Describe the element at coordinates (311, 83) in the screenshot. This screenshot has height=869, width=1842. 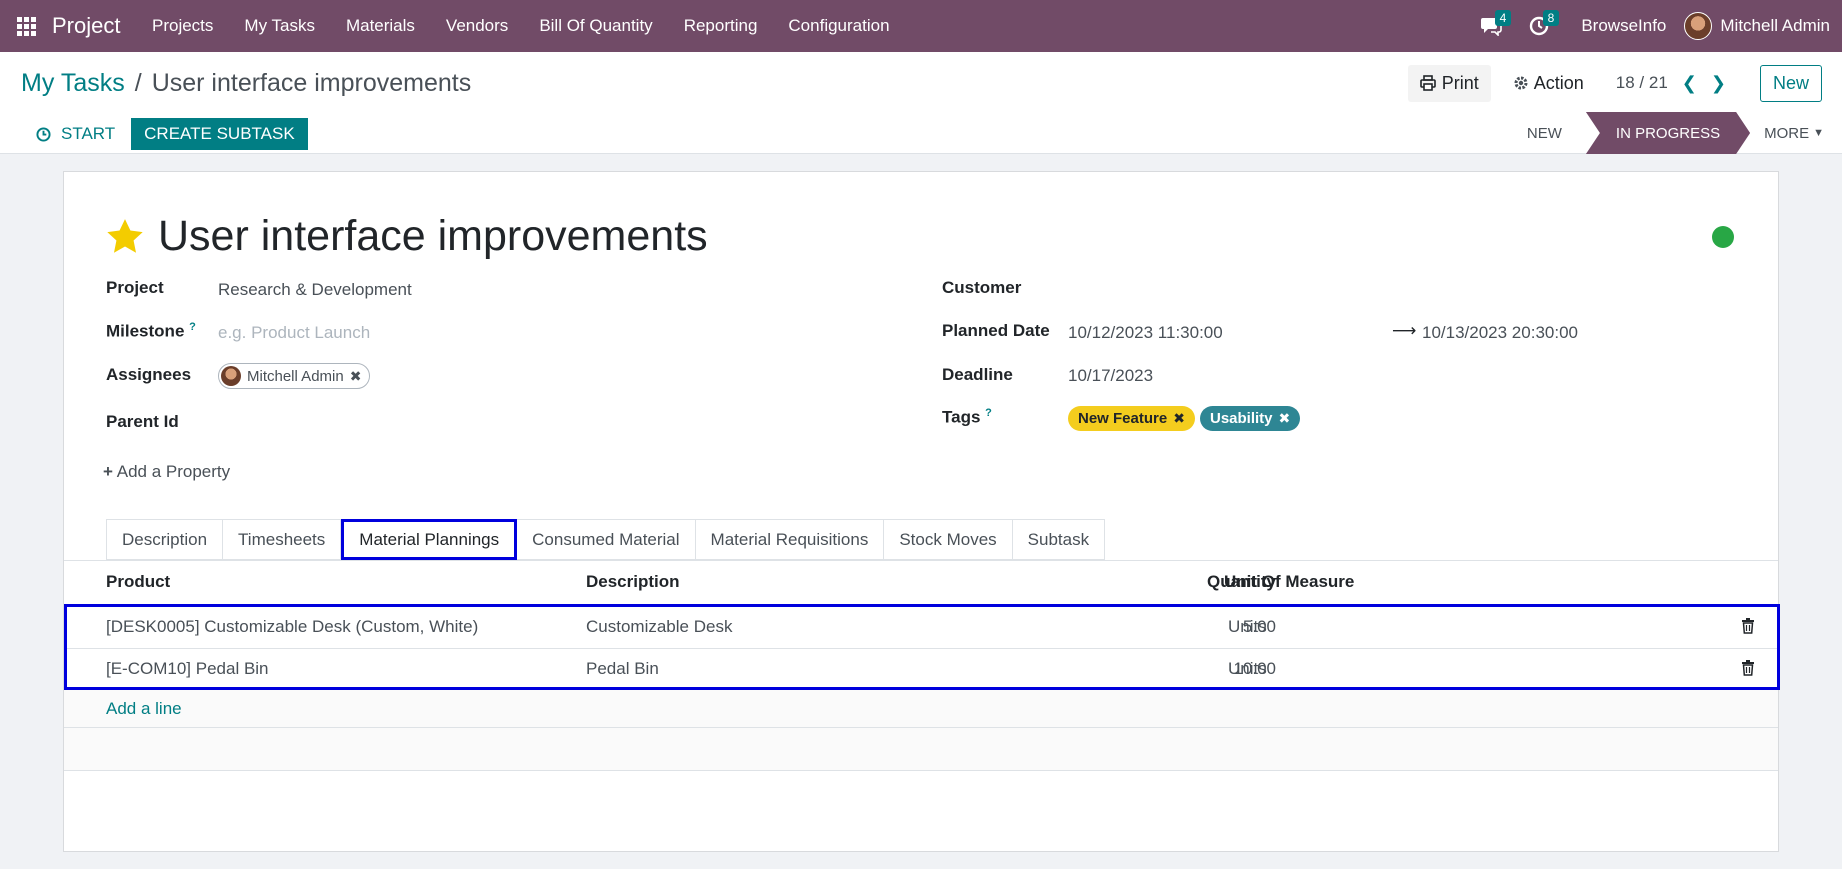
I see `breadcrumb-current: User interface improvements` at that location.